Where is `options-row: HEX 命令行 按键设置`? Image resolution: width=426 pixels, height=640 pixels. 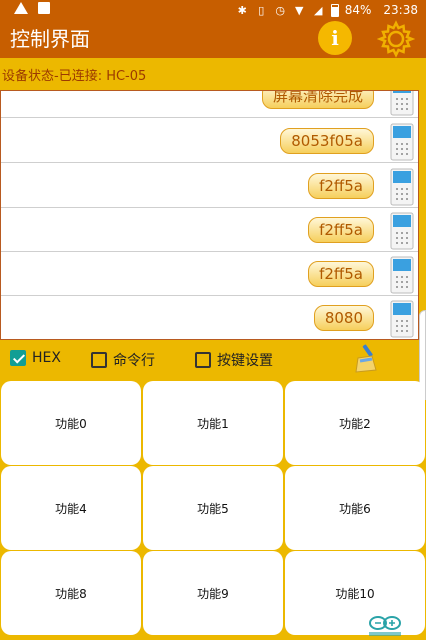 options-row: HEX 命令行 按键设置 is located at coordinates (213, 360).